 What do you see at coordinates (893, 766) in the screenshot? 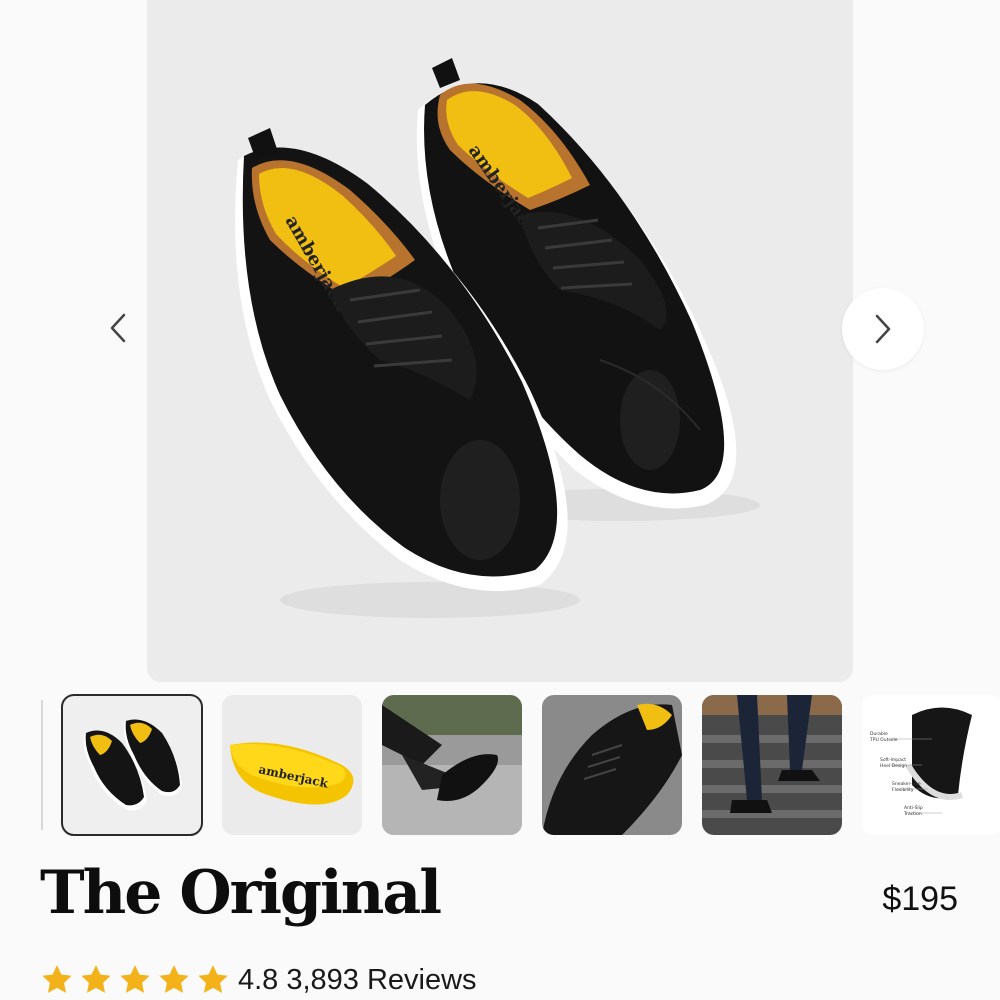
I see `svg-text: Heel Design` at bounding box center [893, 766].